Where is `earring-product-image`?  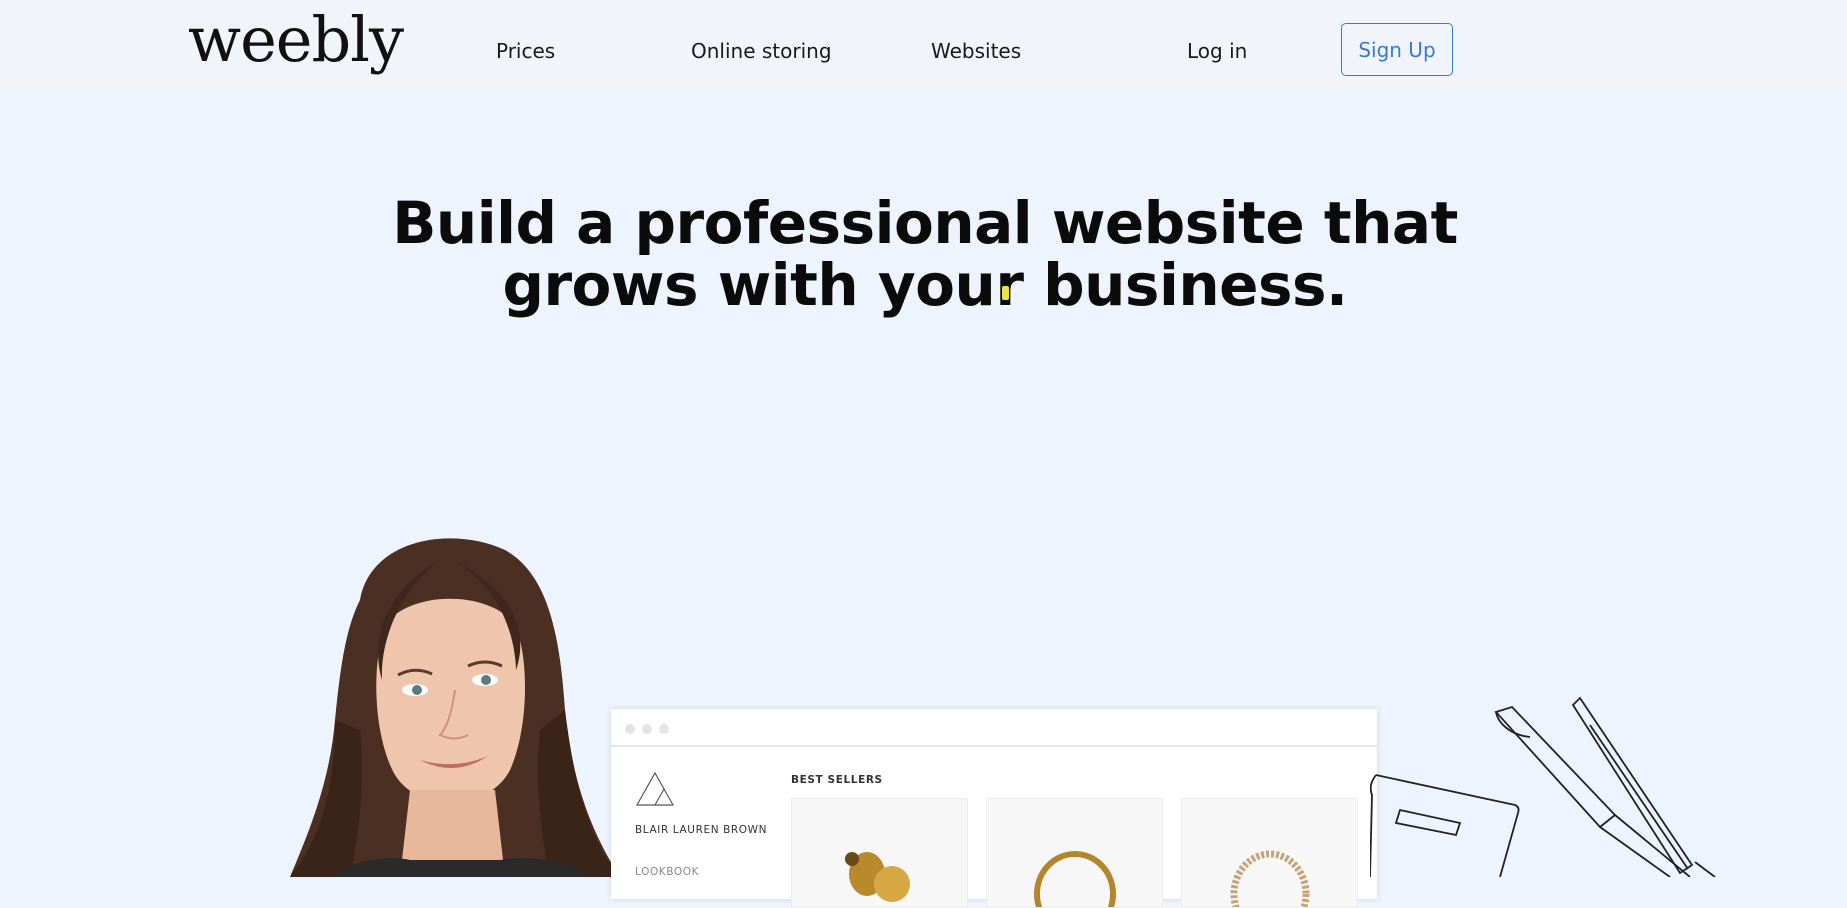
earring-product-image is located at coordinates (877, 877).